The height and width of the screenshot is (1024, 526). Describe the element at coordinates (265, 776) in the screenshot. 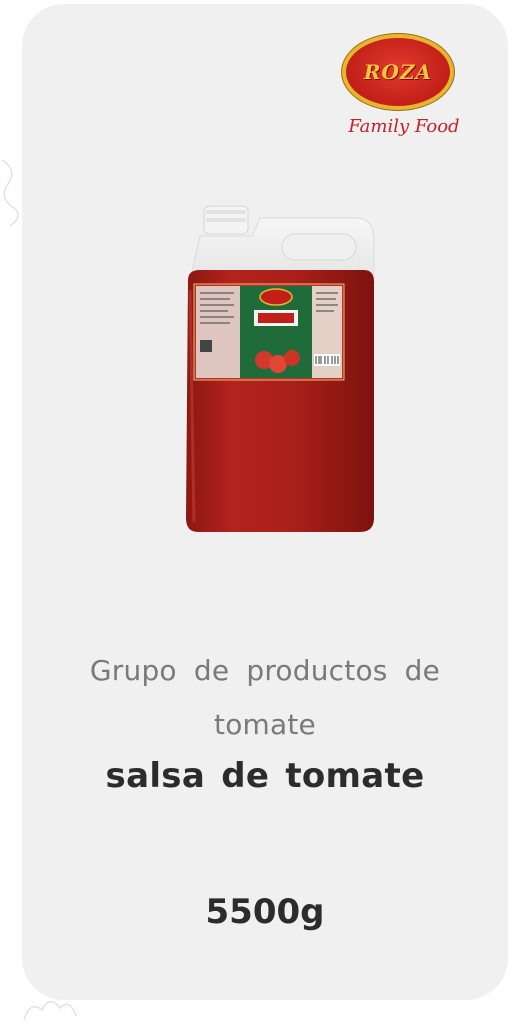

I see `product-name: salsa de tomate` at that location.